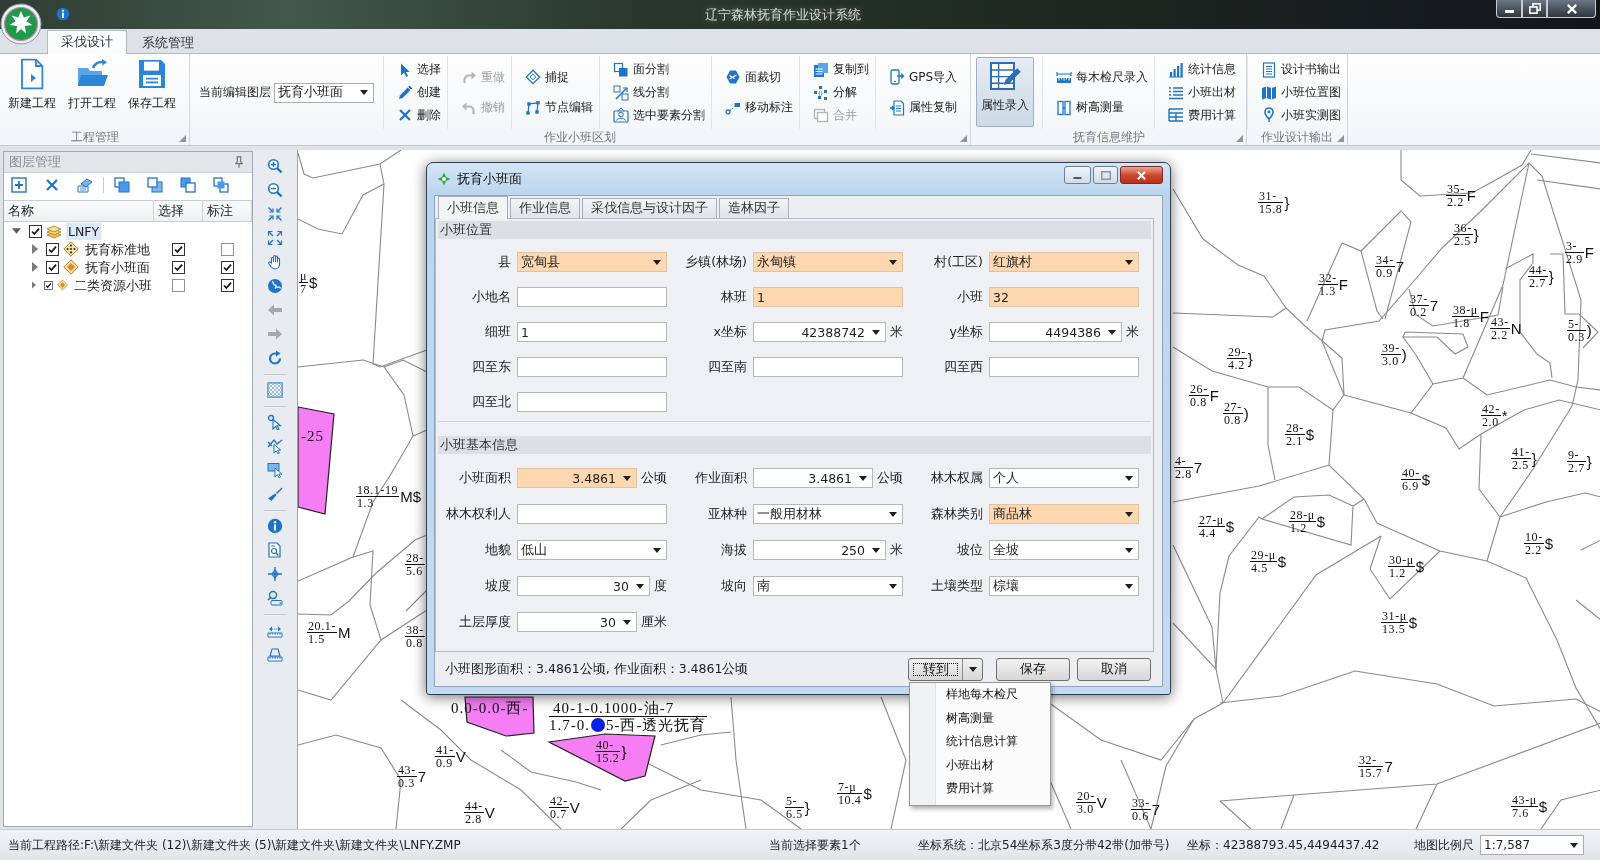 The width and height of the screenshot is (1600, 860). I want to click on ribbon-button: 移动标注, so click(759, 107).